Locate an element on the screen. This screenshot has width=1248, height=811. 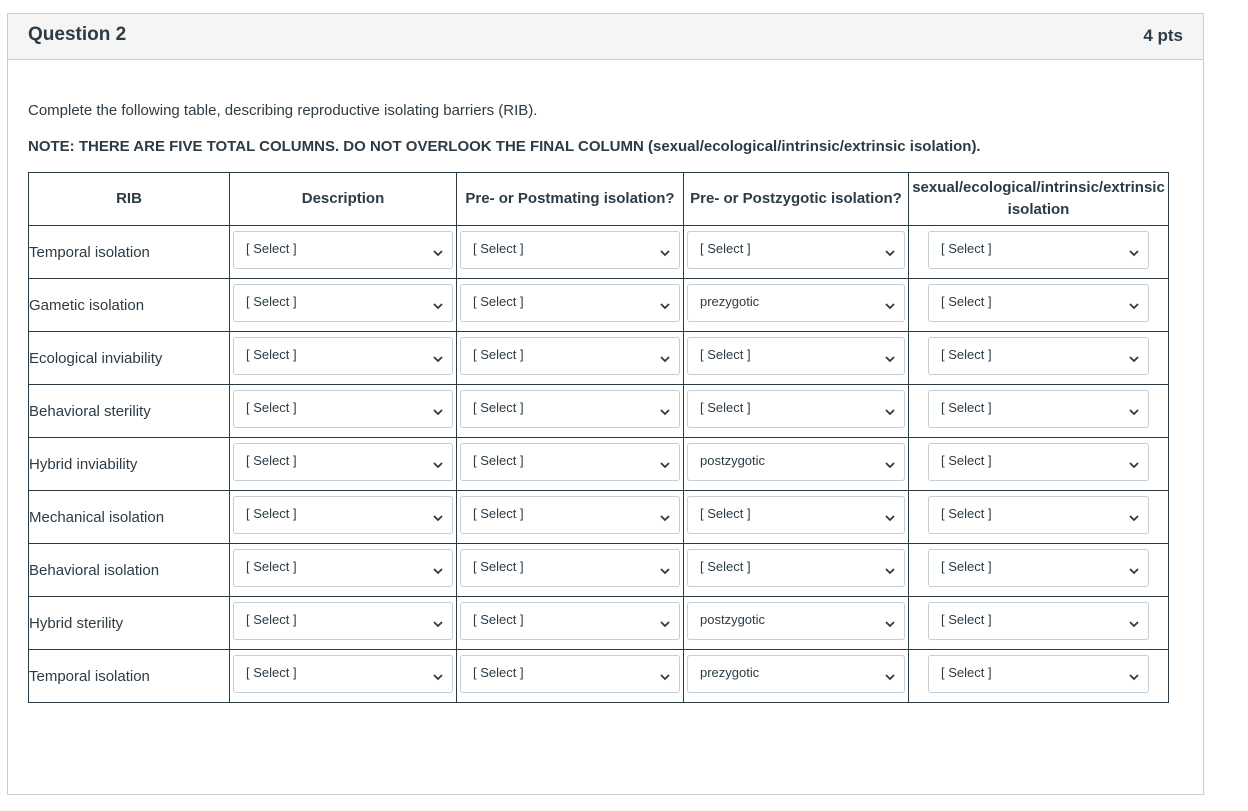
zygotic-cell: postzygotic is located at coordinates (796, 623).